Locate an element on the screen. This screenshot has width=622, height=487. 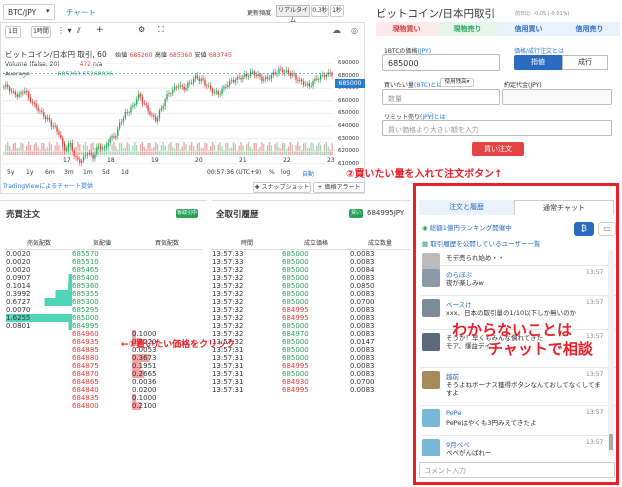
ask-price: 685360 is located at coordinates (102, 286).